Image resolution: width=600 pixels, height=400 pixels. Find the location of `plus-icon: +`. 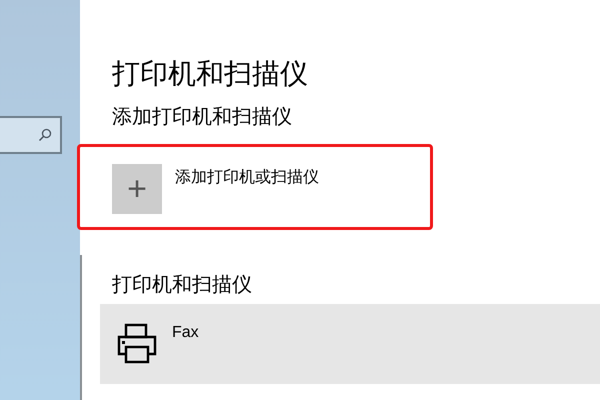

plus-icon: + is located at coordinates (137, 189).